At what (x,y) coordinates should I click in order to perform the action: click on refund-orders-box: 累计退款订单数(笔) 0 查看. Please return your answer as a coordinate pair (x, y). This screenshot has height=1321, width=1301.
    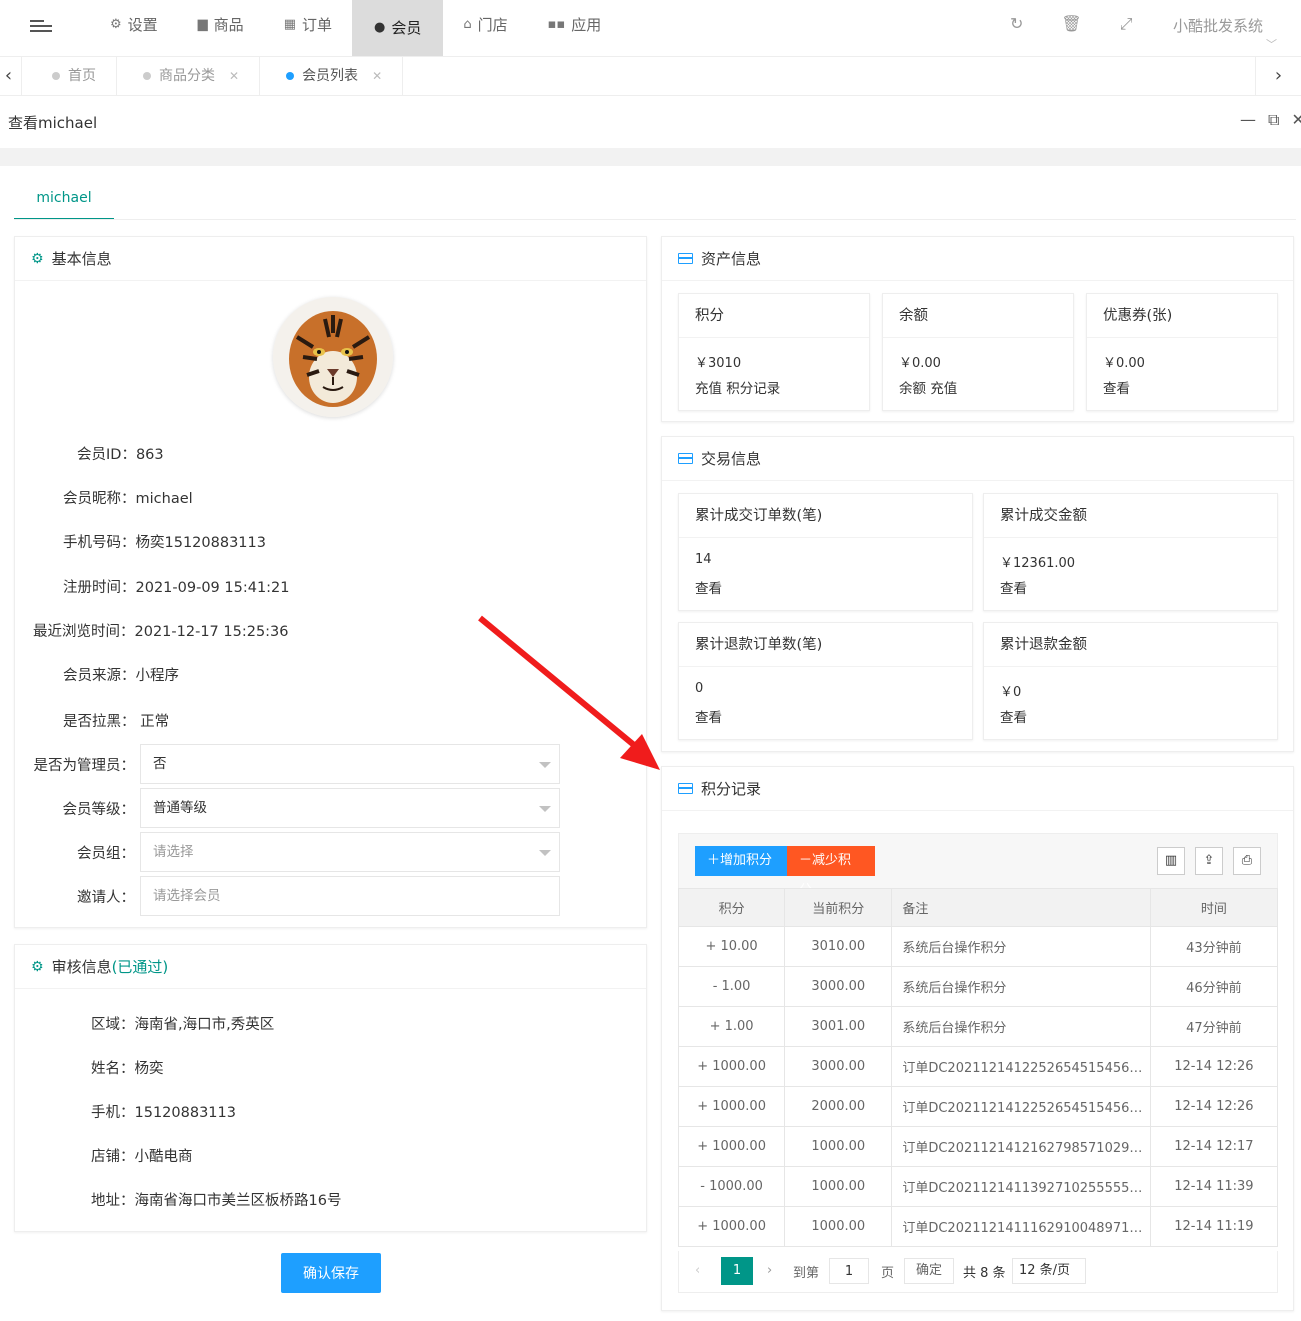
    Looking at the image, I should click on (825, 681).